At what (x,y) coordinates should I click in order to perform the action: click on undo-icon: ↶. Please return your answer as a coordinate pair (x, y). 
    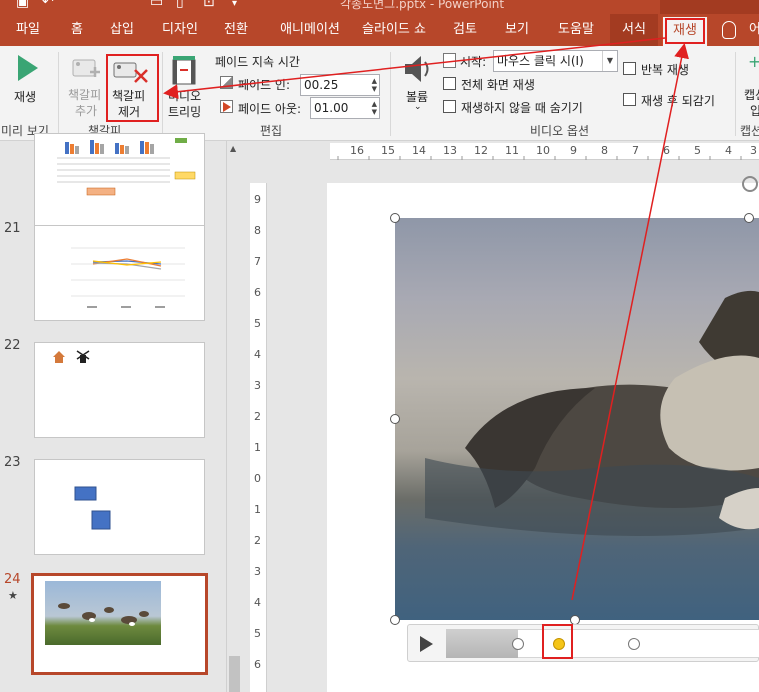
    Looking at the image, I should click on (48, 5).